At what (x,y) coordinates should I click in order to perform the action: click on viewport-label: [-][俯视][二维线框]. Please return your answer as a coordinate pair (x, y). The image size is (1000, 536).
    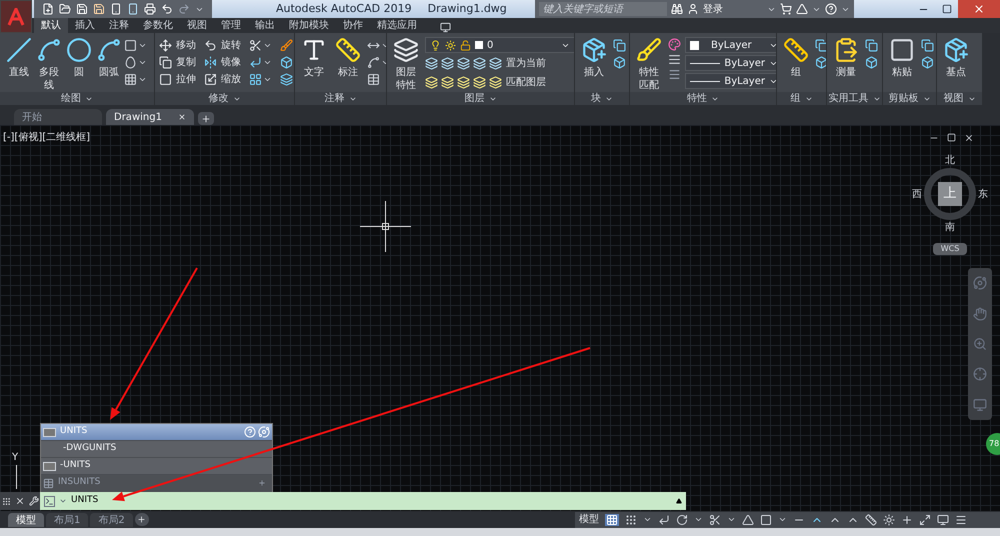
    Looking at the image, I should click on (46, 137).